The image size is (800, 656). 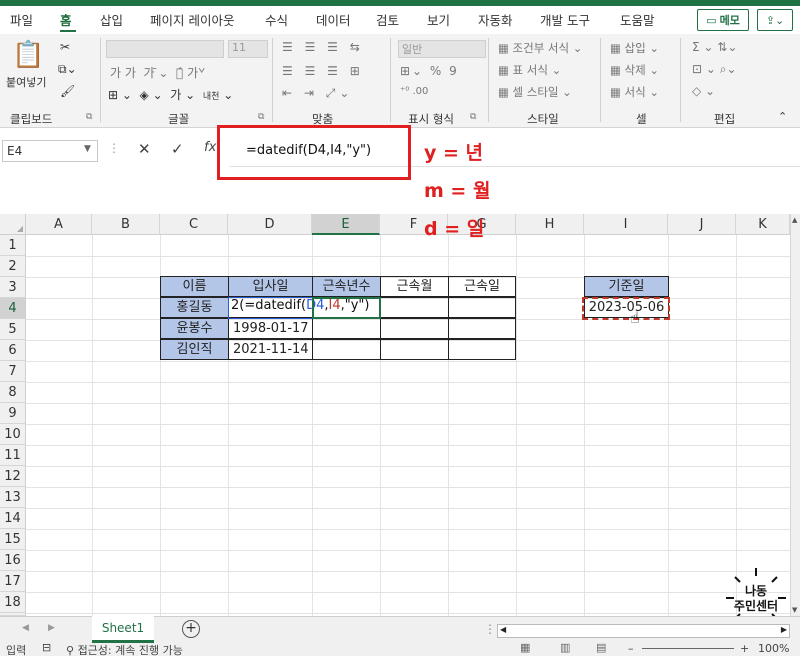 What do you see at coordinates (46, 647) in the screenshot?
I see `macro-icon: ⊟` at bounding box center [46, 647].